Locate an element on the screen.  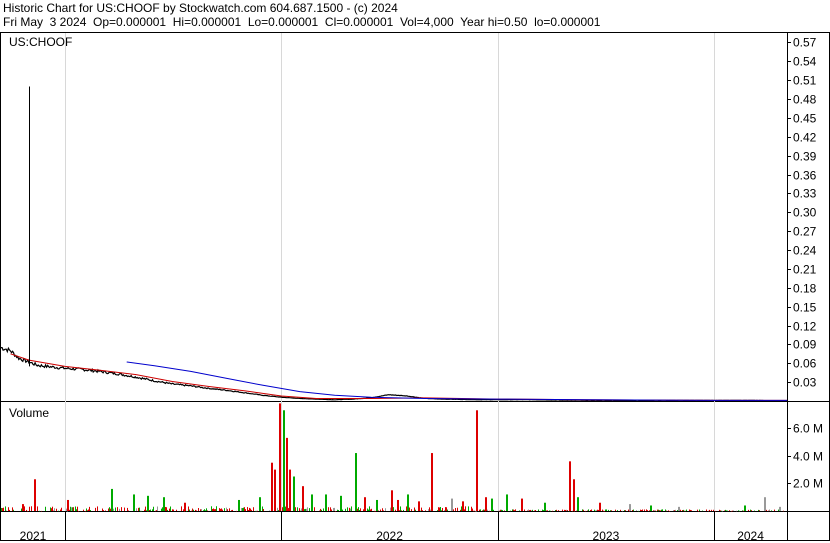
price-tick-label: 0.57 is located at coordinates (805, 43).